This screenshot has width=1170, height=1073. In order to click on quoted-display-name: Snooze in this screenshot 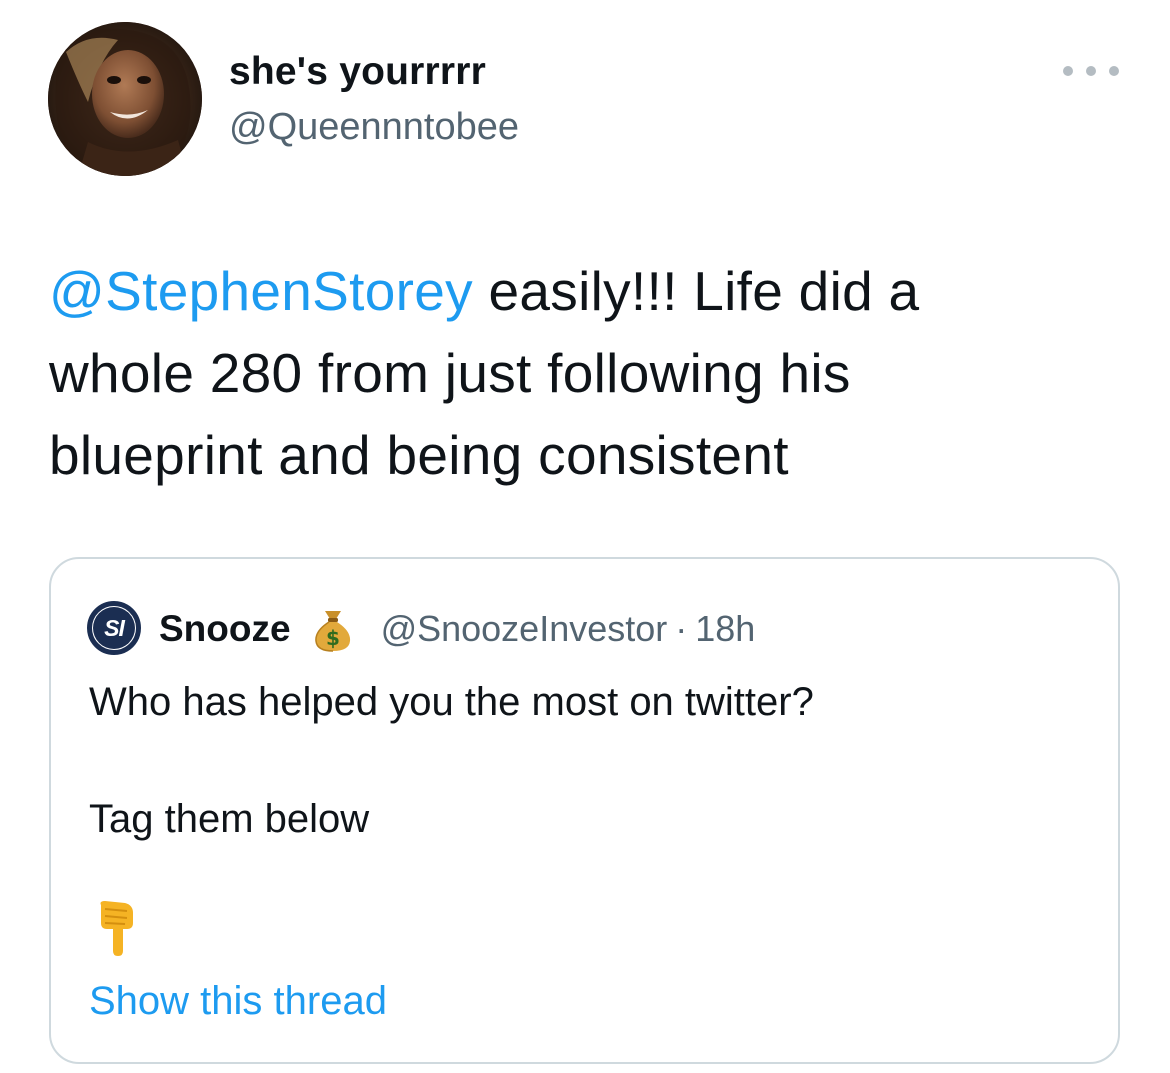, I will do `click(225, 628)`.